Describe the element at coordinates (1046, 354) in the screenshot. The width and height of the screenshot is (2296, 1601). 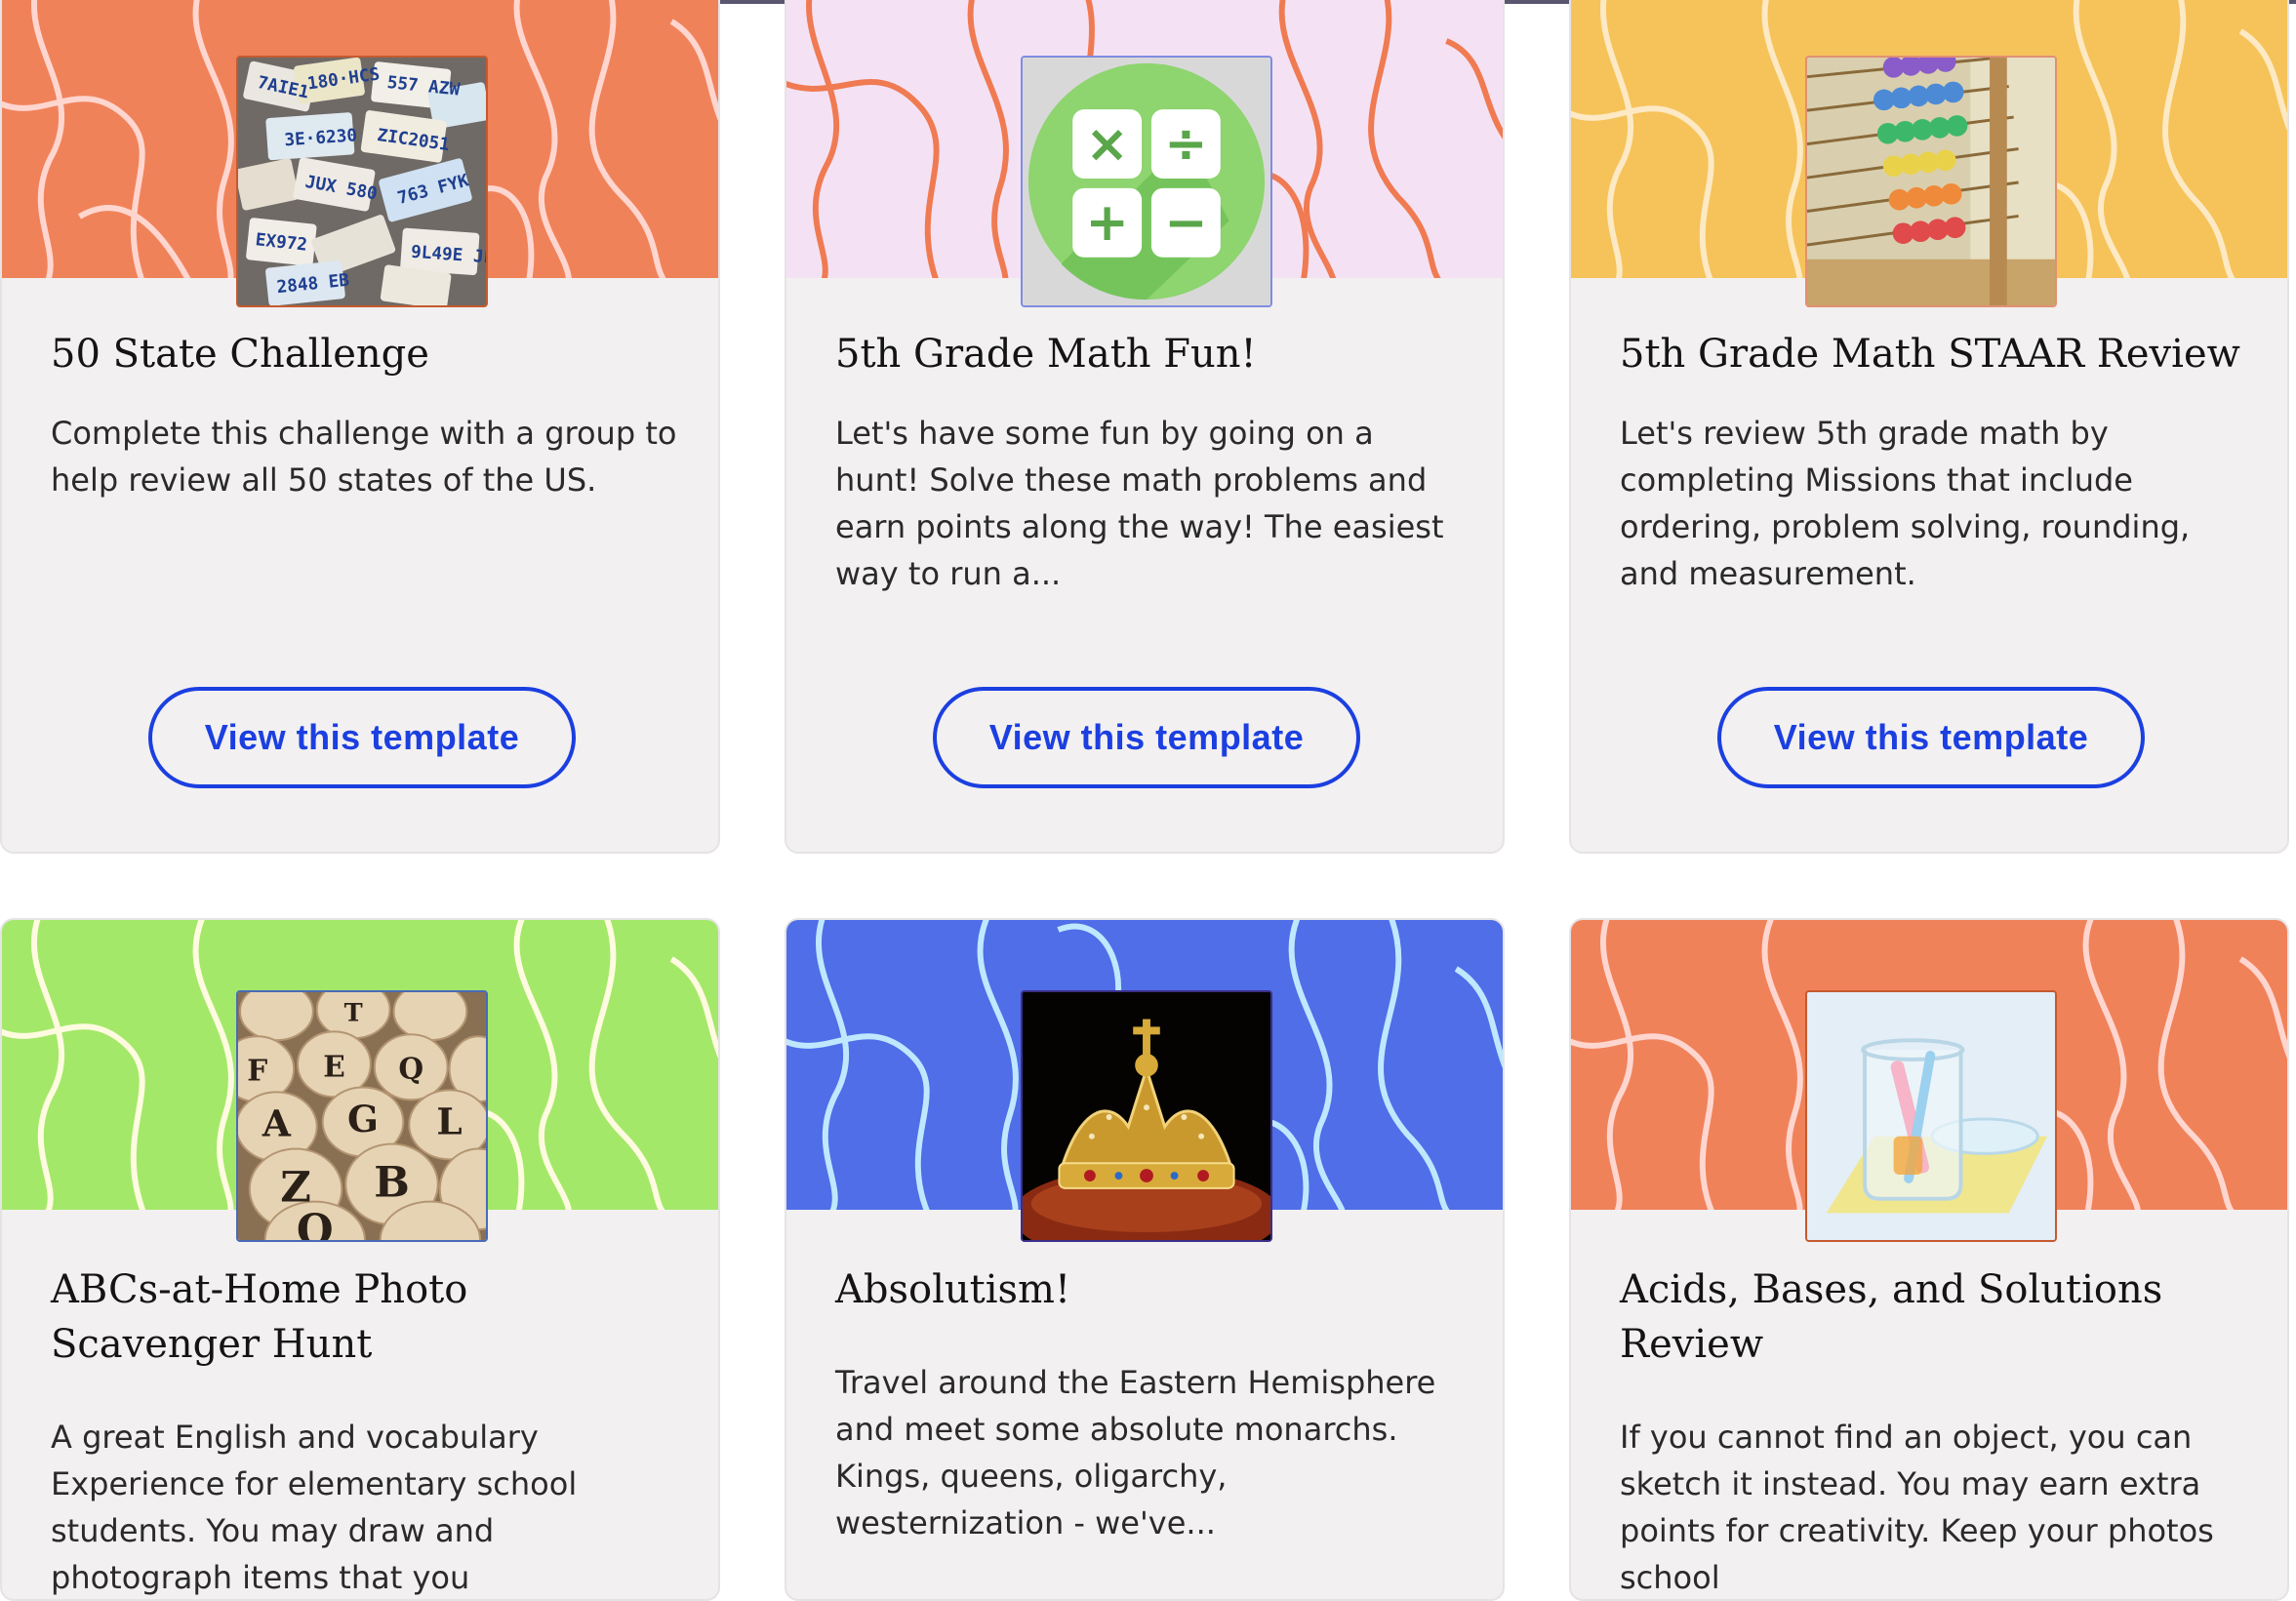
I see `card-title: 5th Grade Math Fun!` at that location.